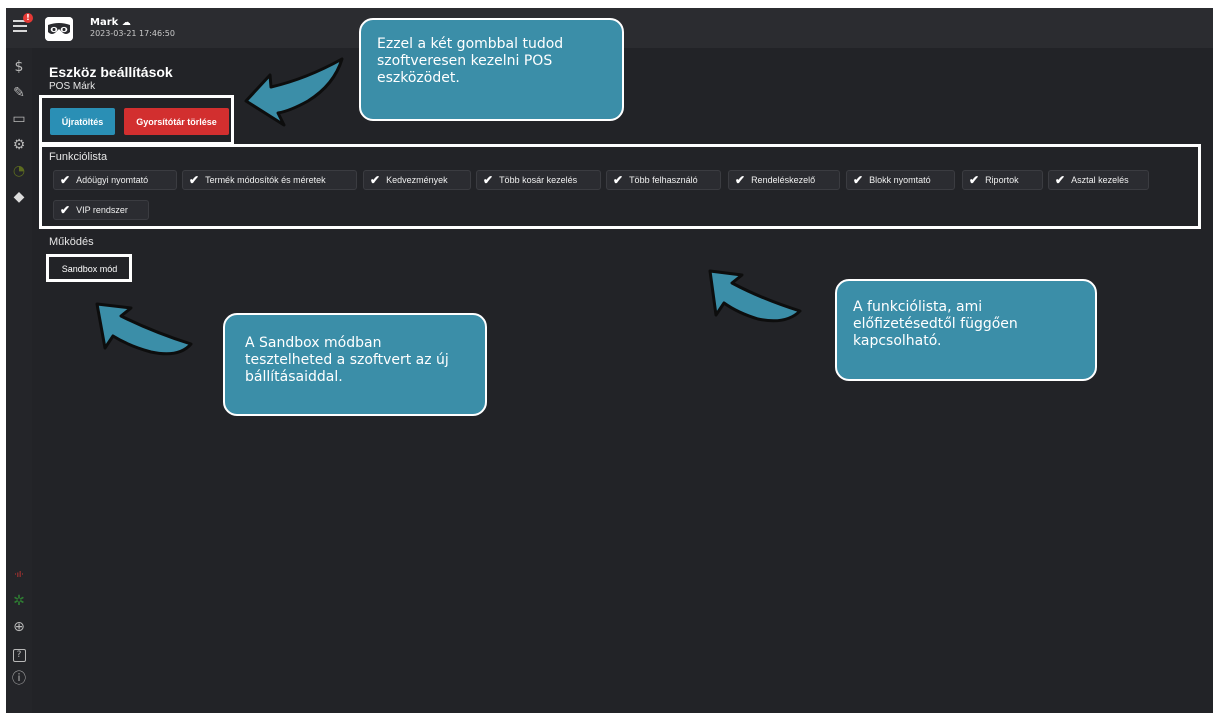 The width and height of the screenshot is (1214, 713). I want to click on help-glyph: ?, so click(19, 655).